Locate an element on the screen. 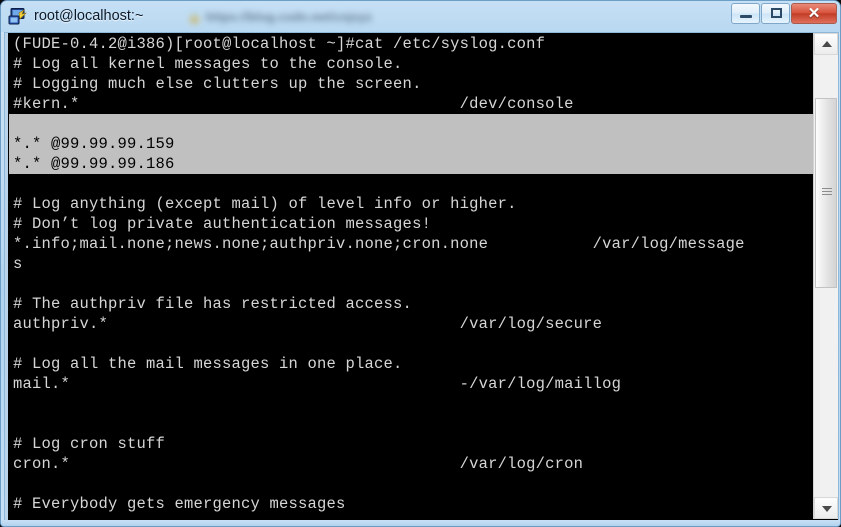 The height and width of the screenshot is (527, 841). close-icon: ✕ is located at coordinates (814, 13).